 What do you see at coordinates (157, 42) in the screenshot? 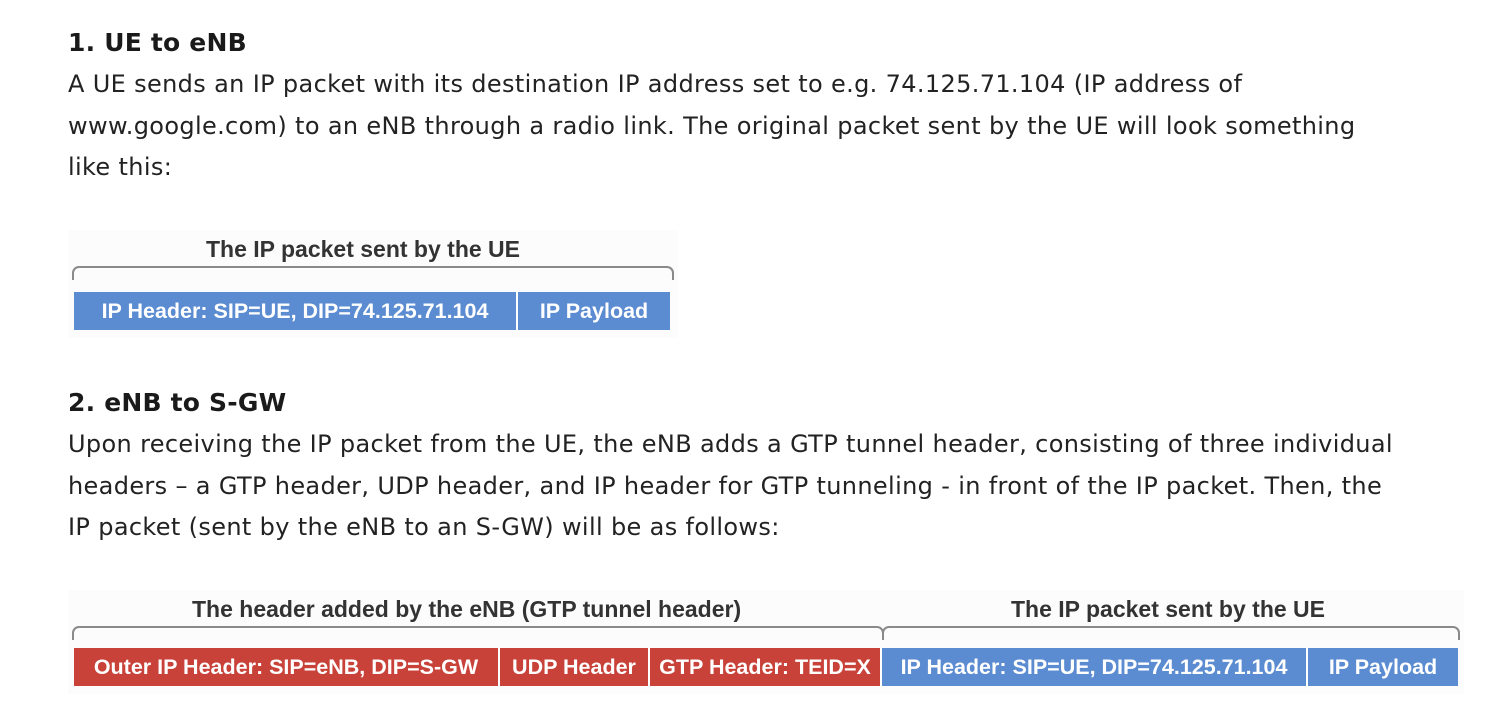
I see `section-heading: 1. UE to eNB` at bounding box center [157, 42].